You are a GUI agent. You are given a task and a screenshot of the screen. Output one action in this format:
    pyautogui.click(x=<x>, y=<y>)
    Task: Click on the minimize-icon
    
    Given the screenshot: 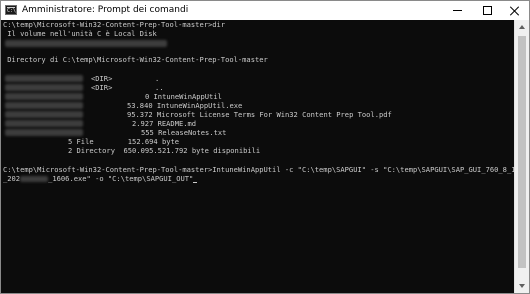 What is the action you would take?
    pyautogui.click(x=457, y=10)
    